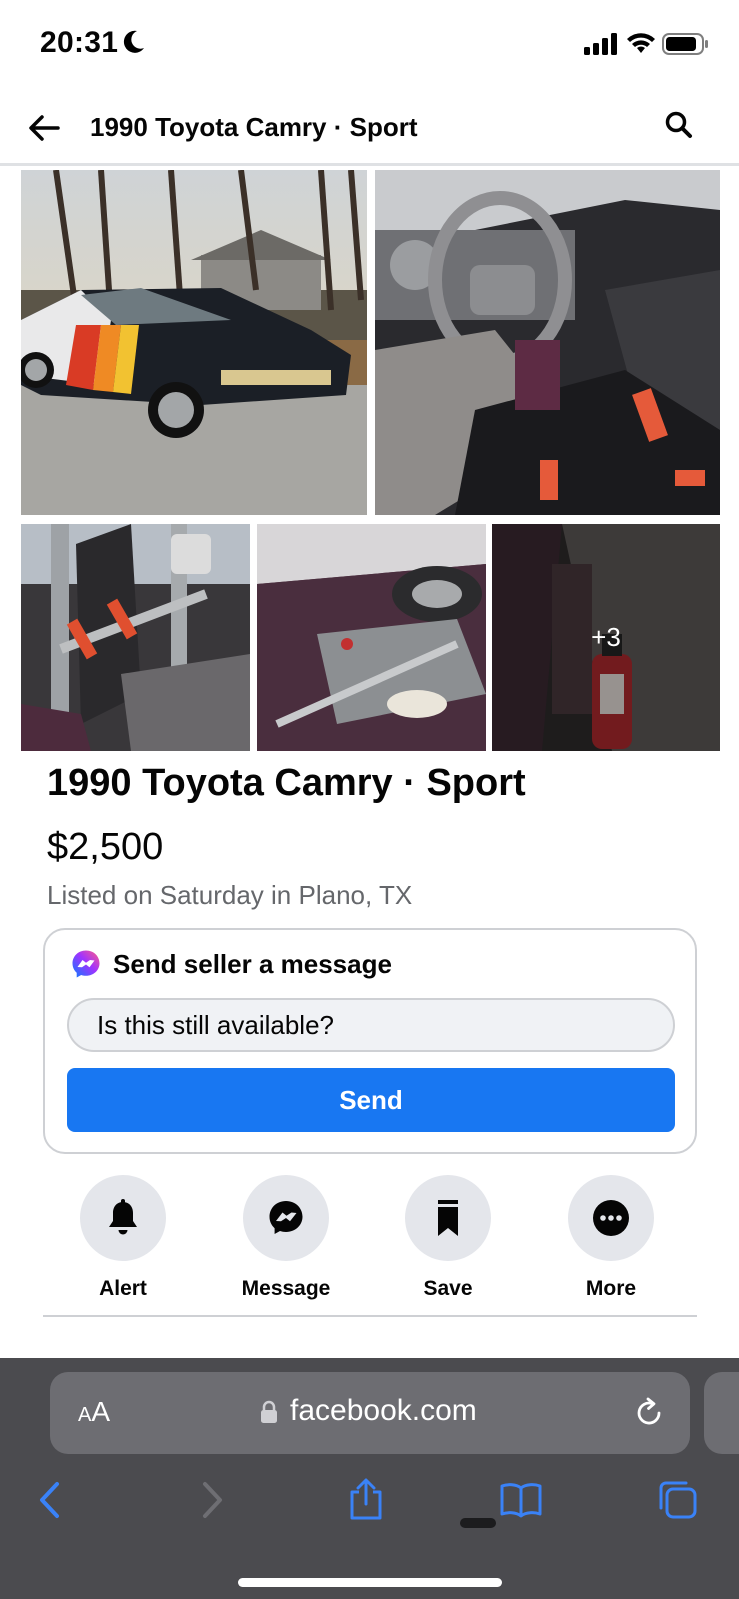 The image size is (739, 1599). Describe the element at coordinates (133, 41) in the screenshot. I see `moon-icon` at that location.